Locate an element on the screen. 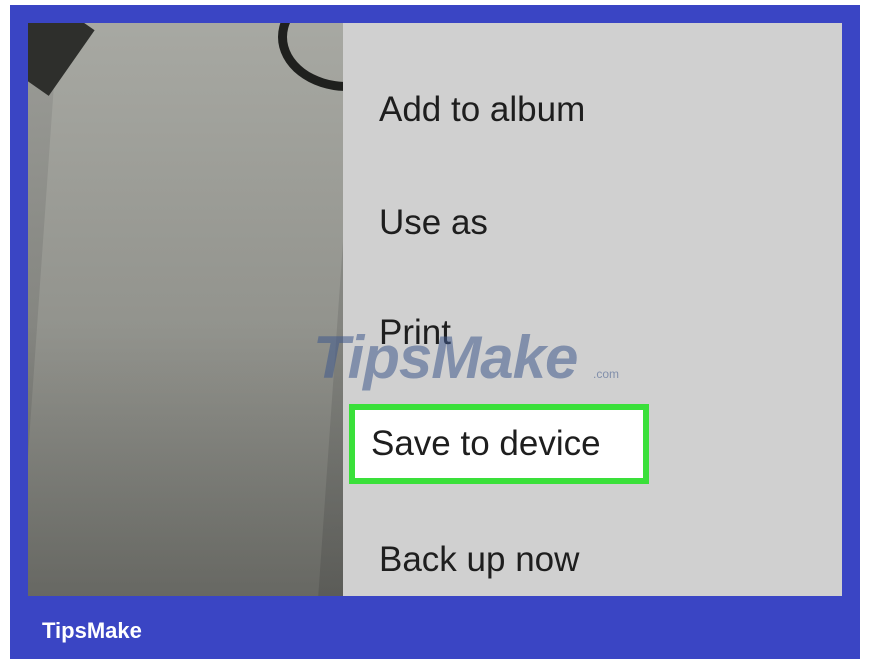 This screenshot has height=664, width=870. menu-item-print: Print is located at coordinates (592, 333).